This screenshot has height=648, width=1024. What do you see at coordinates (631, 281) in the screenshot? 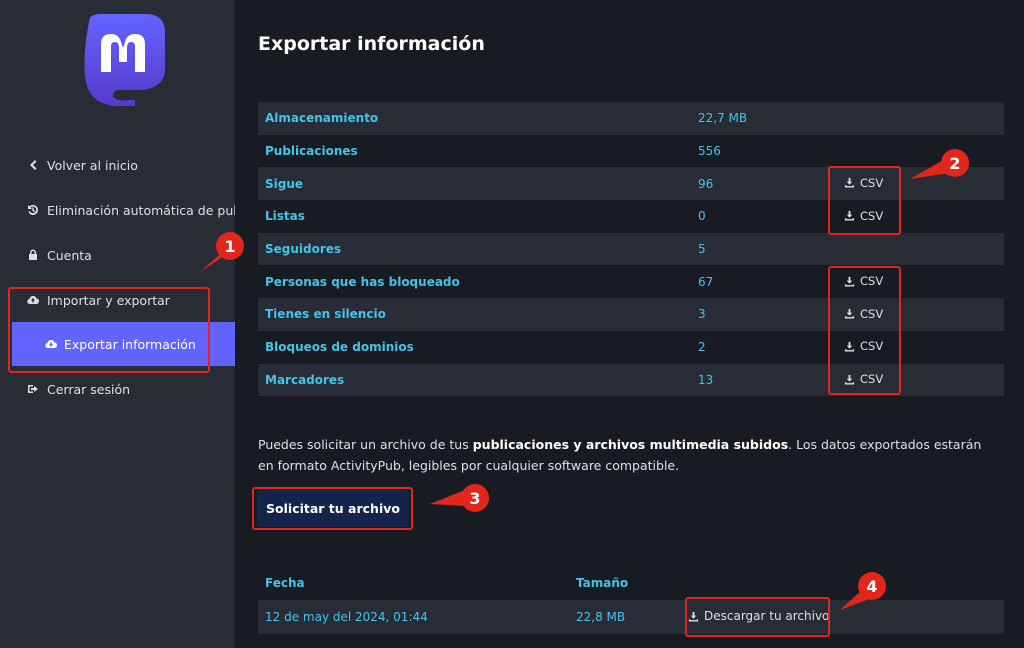
I see `table-row: Personas que has bloqueado 67 CSV` at bounding box center [631, 281].